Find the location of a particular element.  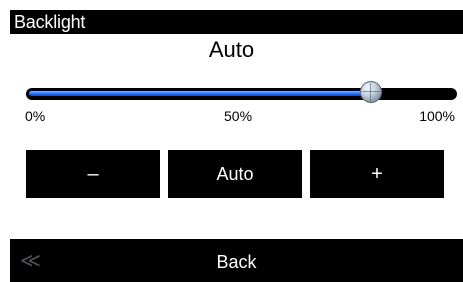

back-button: ≪ Back is located at coordinates (236, 260).